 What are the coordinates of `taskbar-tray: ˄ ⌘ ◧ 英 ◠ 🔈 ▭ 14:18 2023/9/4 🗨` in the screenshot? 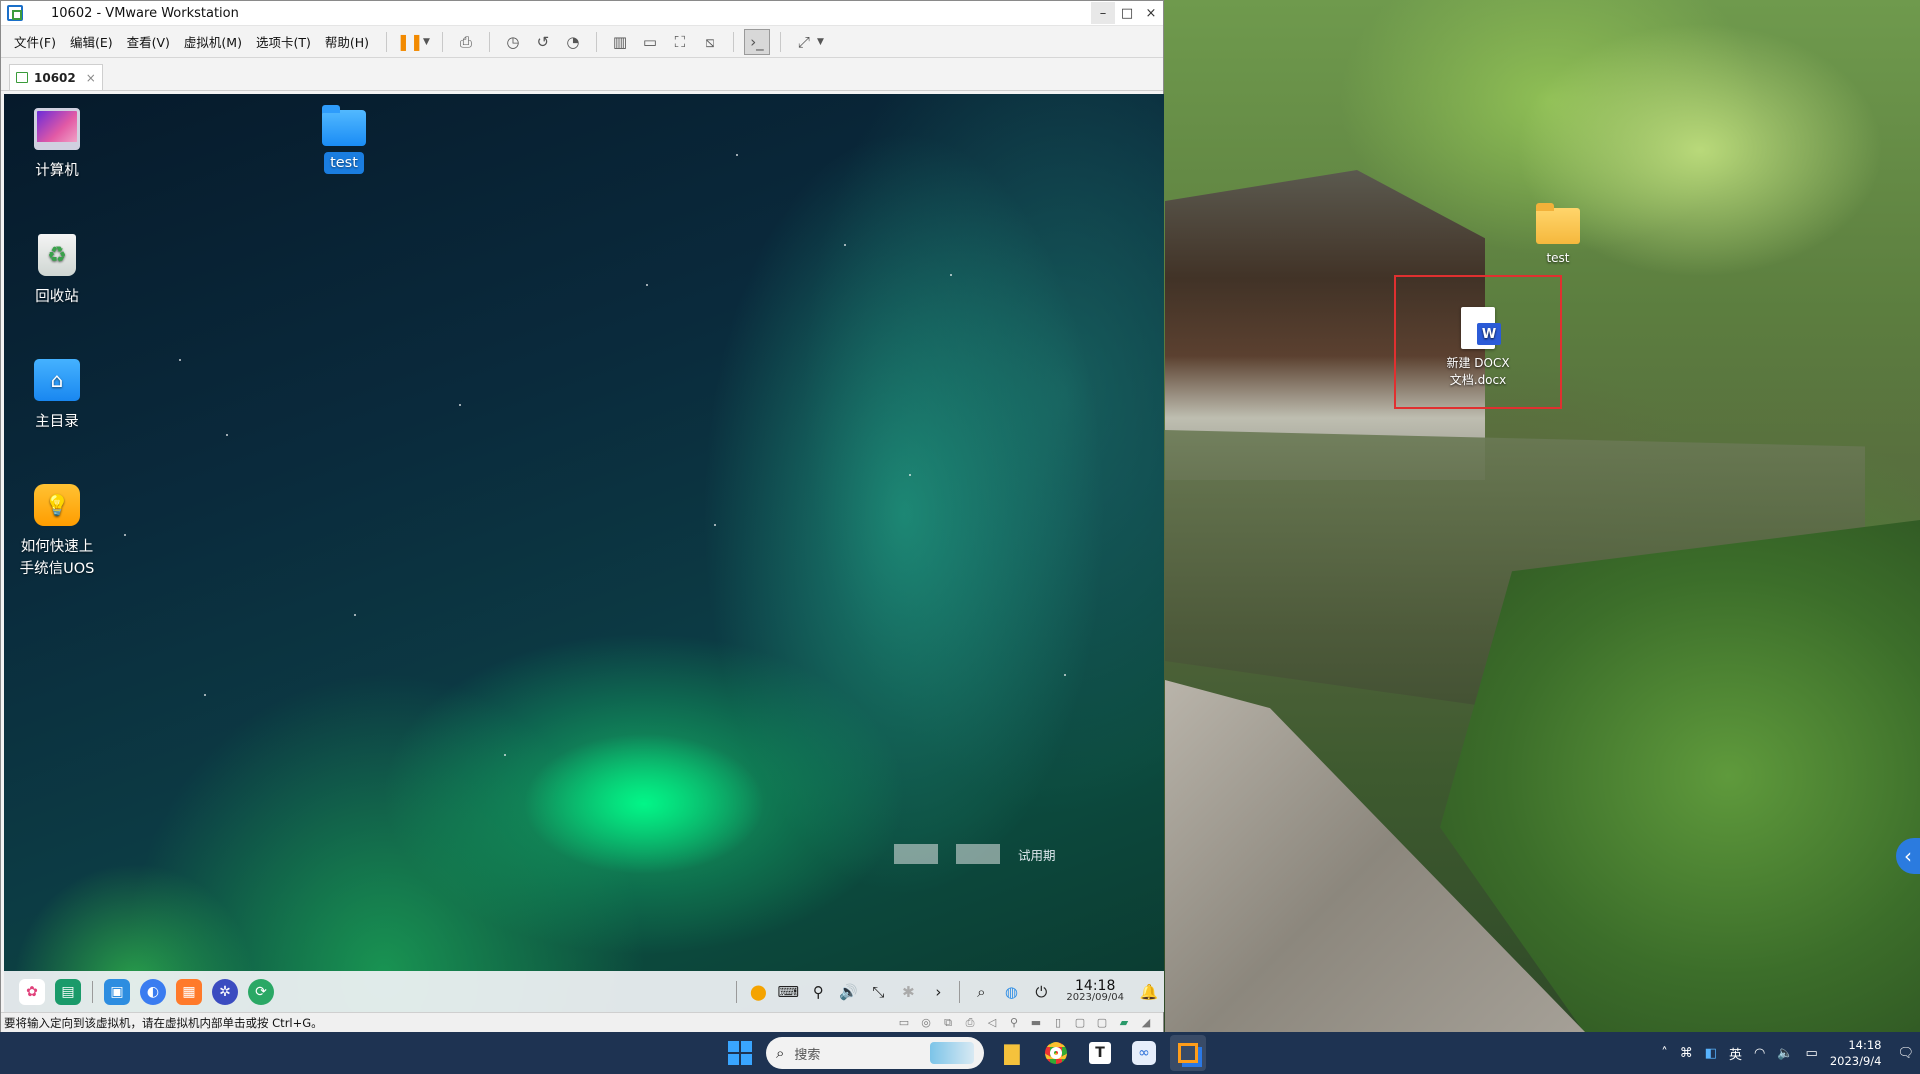 It's located at (1787, 1053).